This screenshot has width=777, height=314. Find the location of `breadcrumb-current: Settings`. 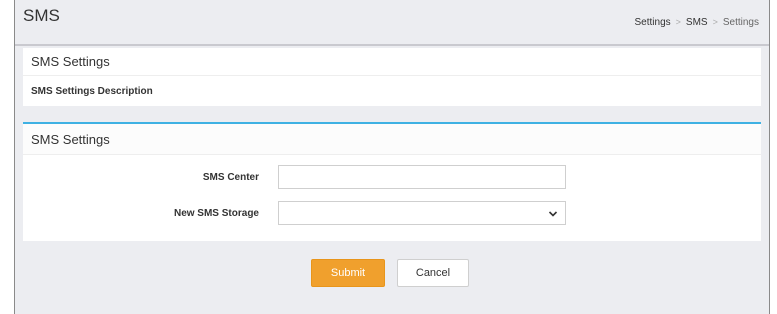

breadcrumb-current: Settings is located at coordinates (740, 22).